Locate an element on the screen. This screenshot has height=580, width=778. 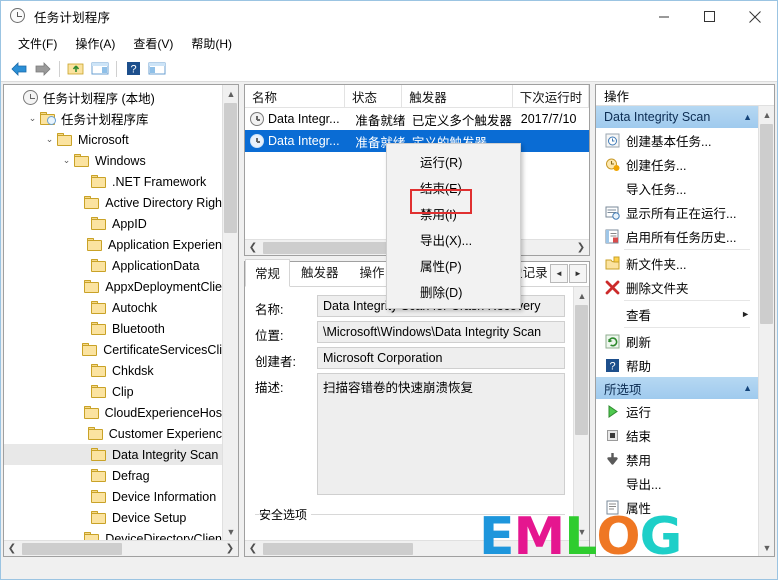
action-item: 禁用 is located at coordinates (677, 459).